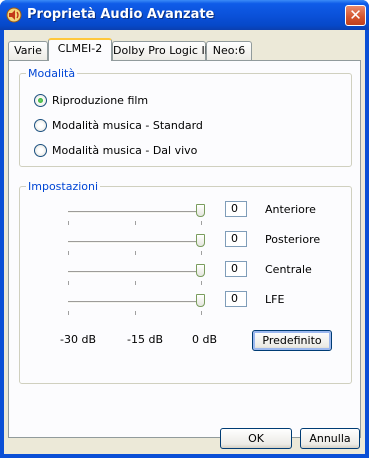  I want to click on group-label: Impostazioni, so click(63, 186).